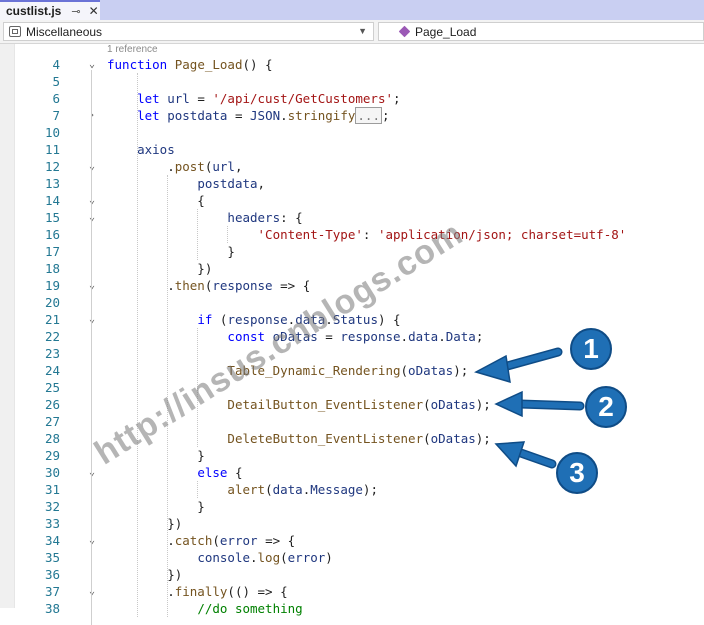 This screenshot has height=625, width=704. Describe the element at coordinates (606, 407) in the screenshot. I see `callout-2: 2` at that location.